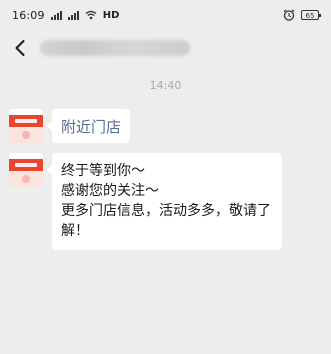 This screenshot has width=331, height=354. I want to click on message-line: 感谢您的关注～, so click(110, 191).